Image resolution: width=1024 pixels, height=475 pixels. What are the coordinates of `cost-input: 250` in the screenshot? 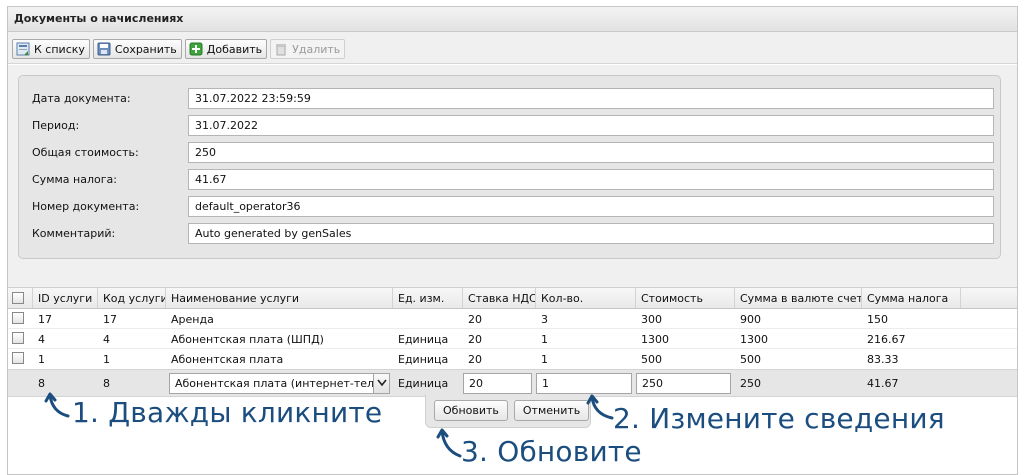 It's located at (683, 383).